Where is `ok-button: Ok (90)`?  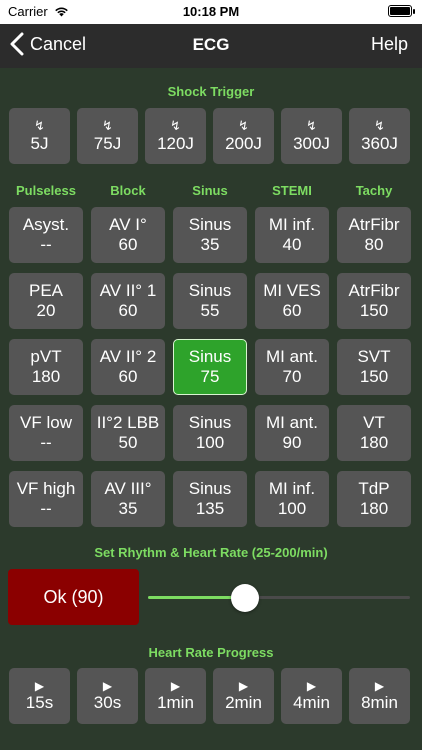 ok-button: Ok (90) is located at coordinates (73, 597).